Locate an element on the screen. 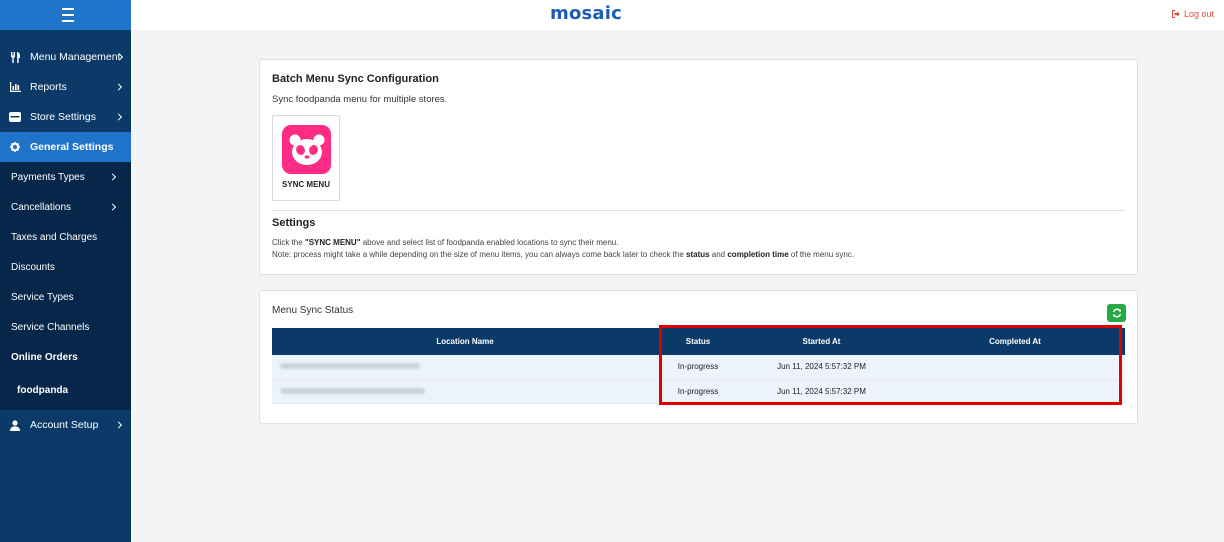 This screenshot has height=542, width=1224. column-header-location: Location Name is located at coordinates (465, 341).